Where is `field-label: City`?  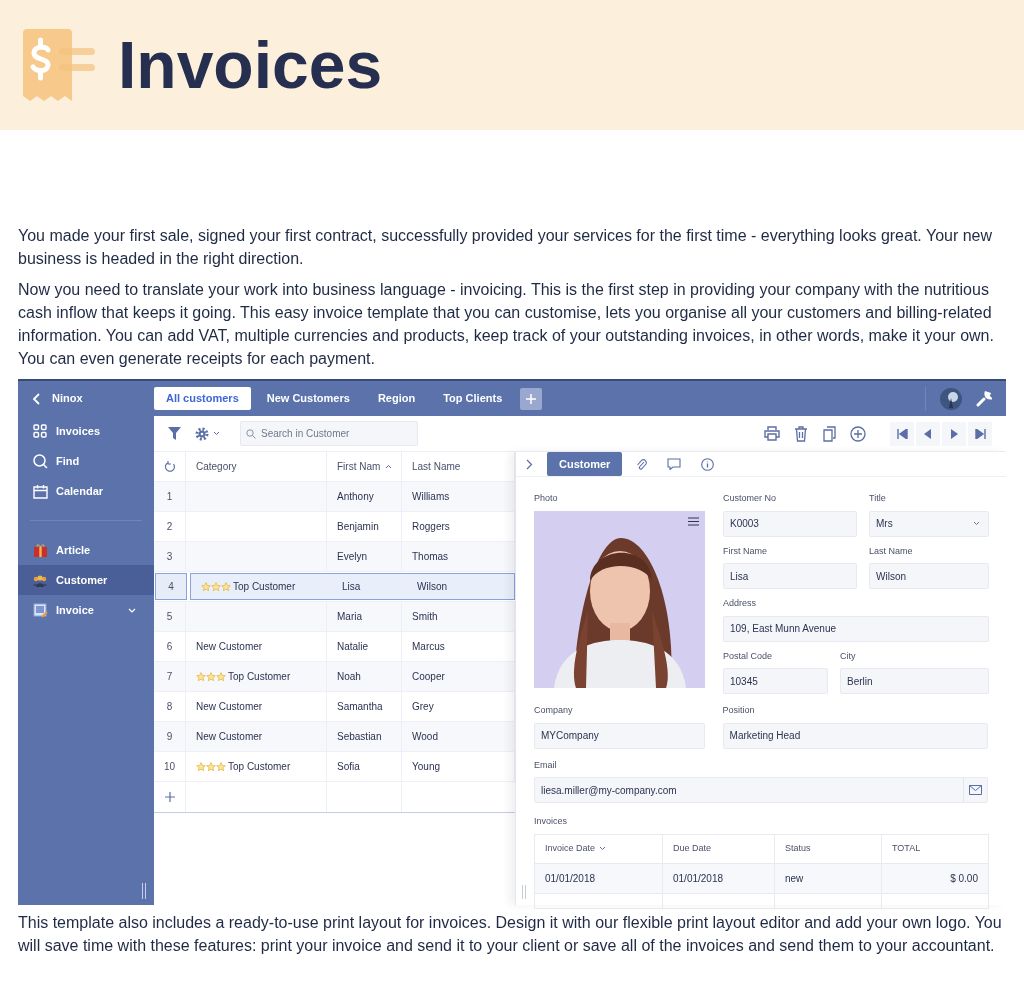 field-label: City is located at coordinates (848, 656).